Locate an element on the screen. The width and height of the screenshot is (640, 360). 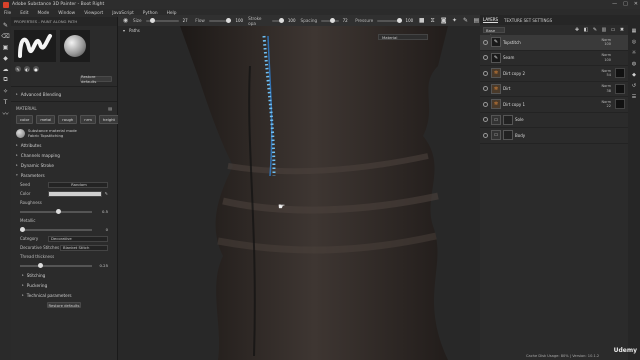
display-settings-icon: ☼ is located at coordinates (634, 52).